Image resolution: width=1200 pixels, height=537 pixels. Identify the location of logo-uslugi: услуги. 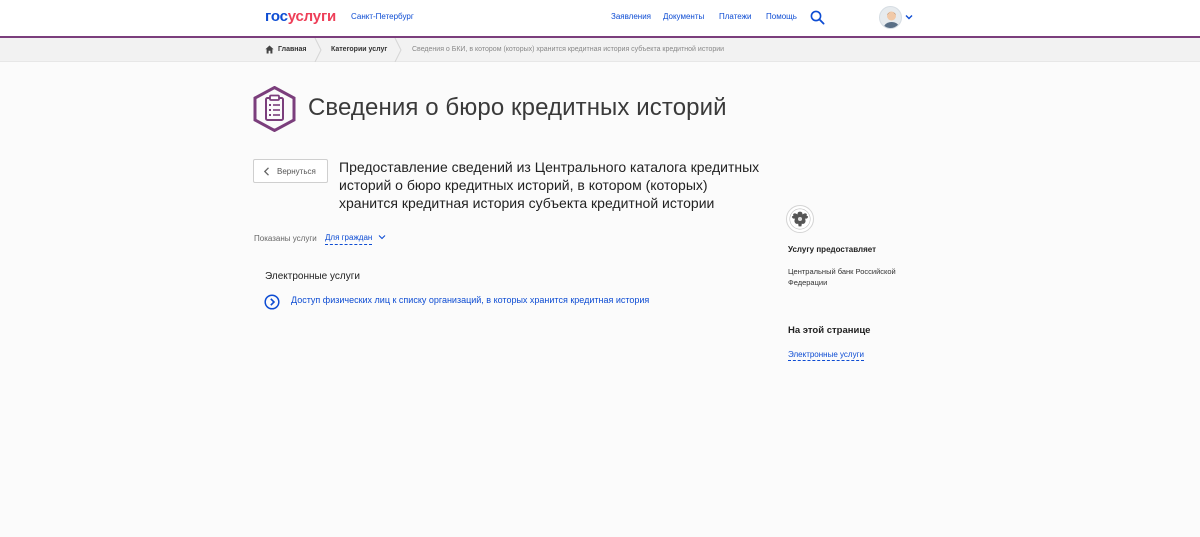
(312, 16).